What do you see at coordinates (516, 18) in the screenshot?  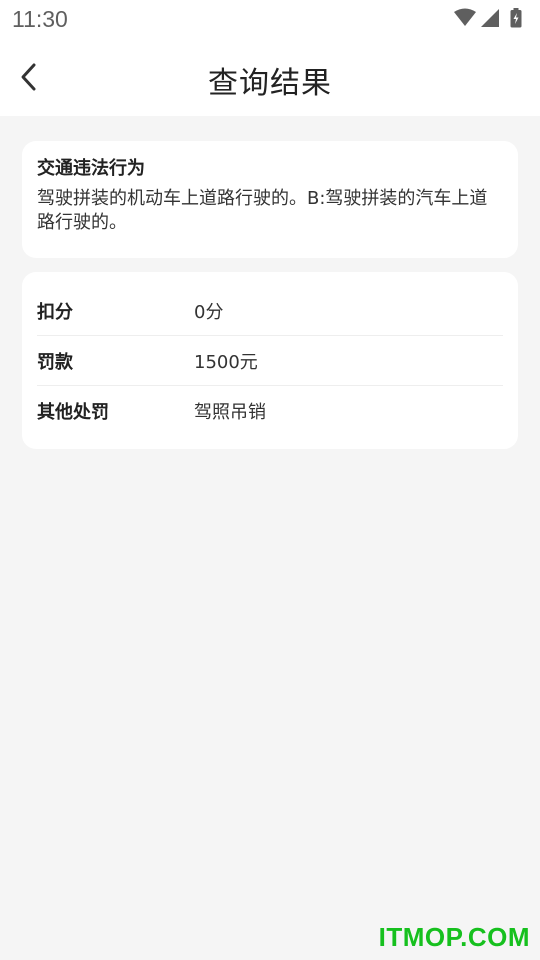 I see `battery-charging-icon` at bounding box center [516, 18].